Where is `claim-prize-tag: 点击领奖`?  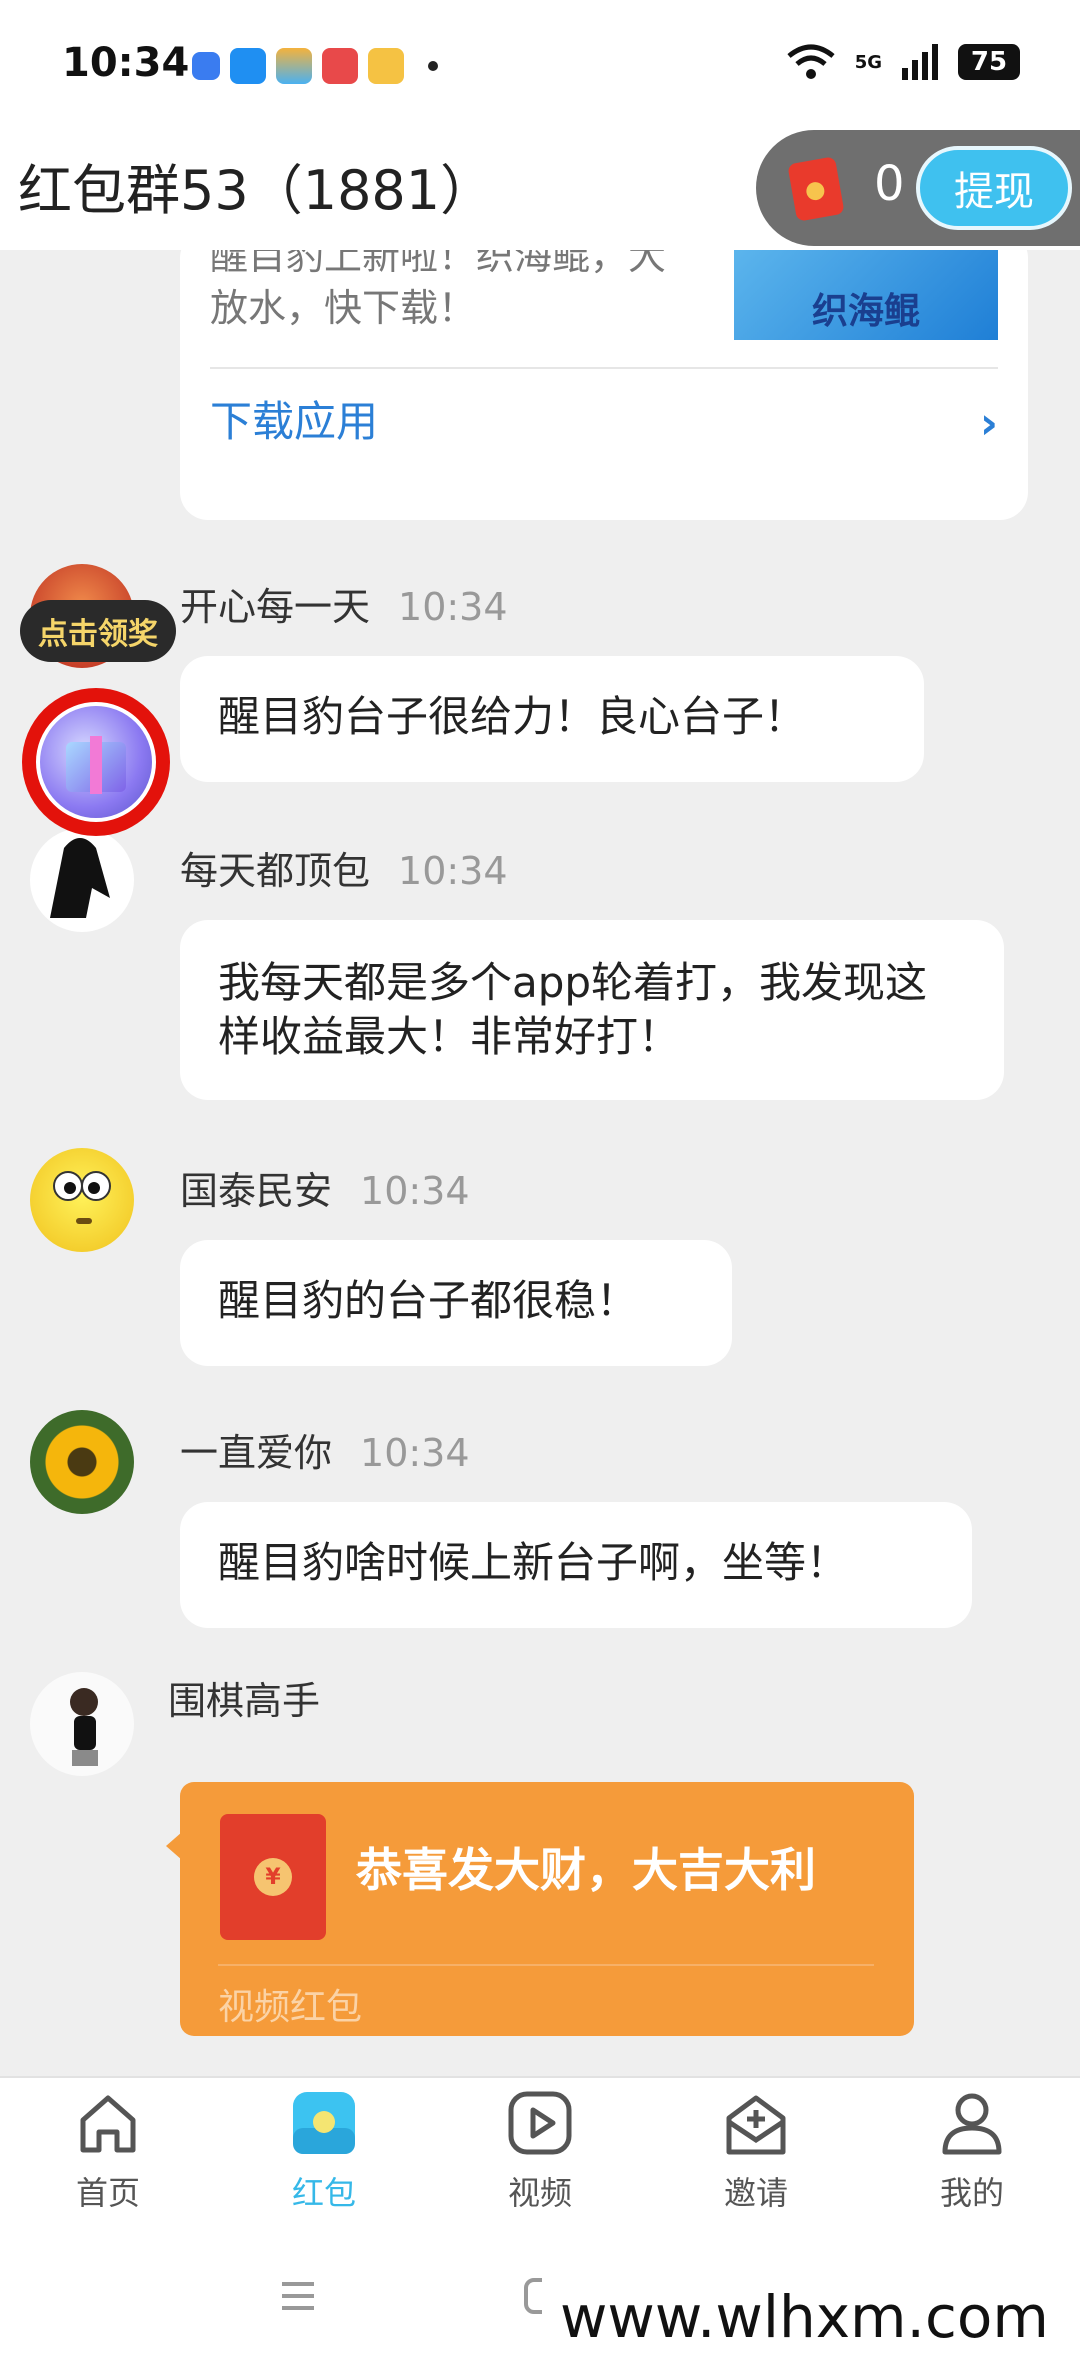 claim-prize-tag: 点击领奖 is located at coordinates (98, 631).